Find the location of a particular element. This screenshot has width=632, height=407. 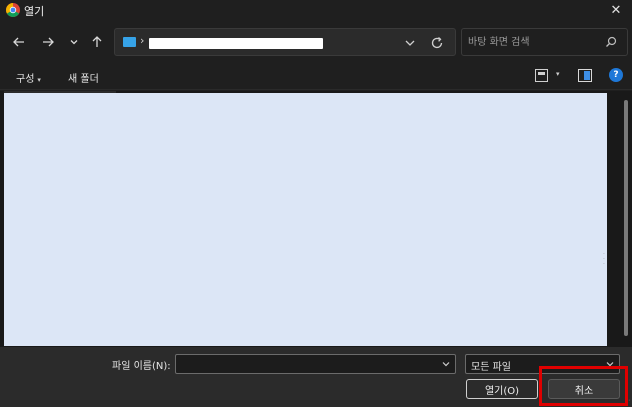

forward-button is located at coordinates (48, 42).